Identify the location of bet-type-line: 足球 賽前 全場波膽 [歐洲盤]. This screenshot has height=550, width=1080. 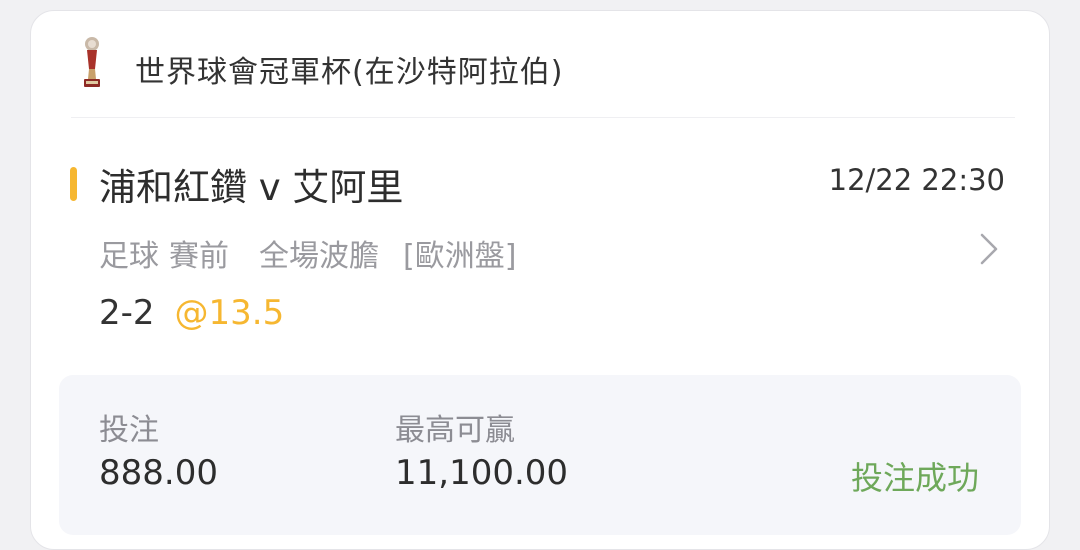
(307, 253).